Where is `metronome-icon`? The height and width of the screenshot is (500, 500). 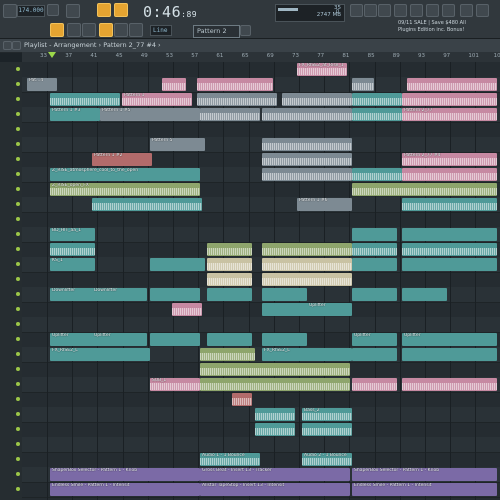
metronome-icon is located at coordinates (121, 10).